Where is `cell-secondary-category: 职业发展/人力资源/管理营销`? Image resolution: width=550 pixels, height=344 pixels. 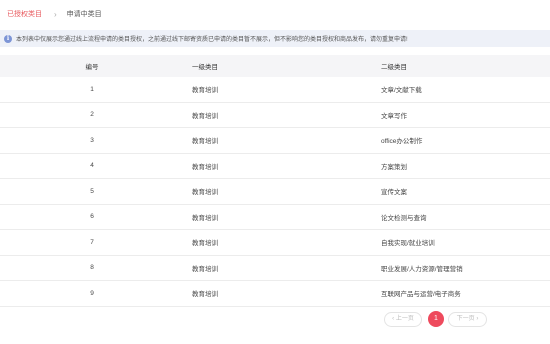
cell-secondary-category: 职业发展/人力资源/管理营销 is located at coordinates (422, 269).